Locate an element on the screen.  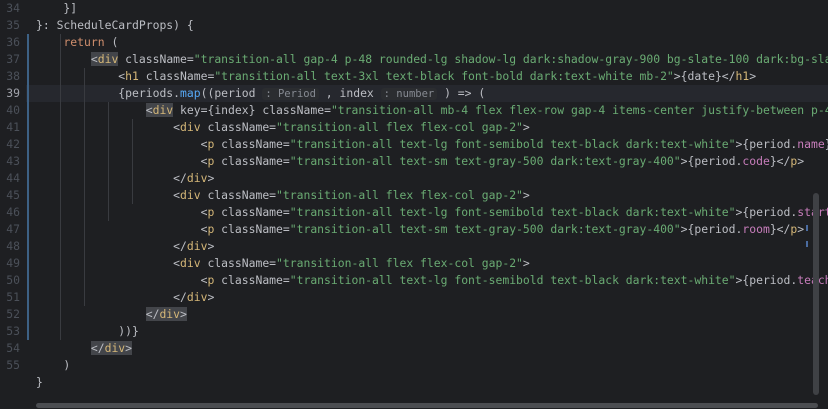
code-token: ) => ( is located at coordinates (461, 93).